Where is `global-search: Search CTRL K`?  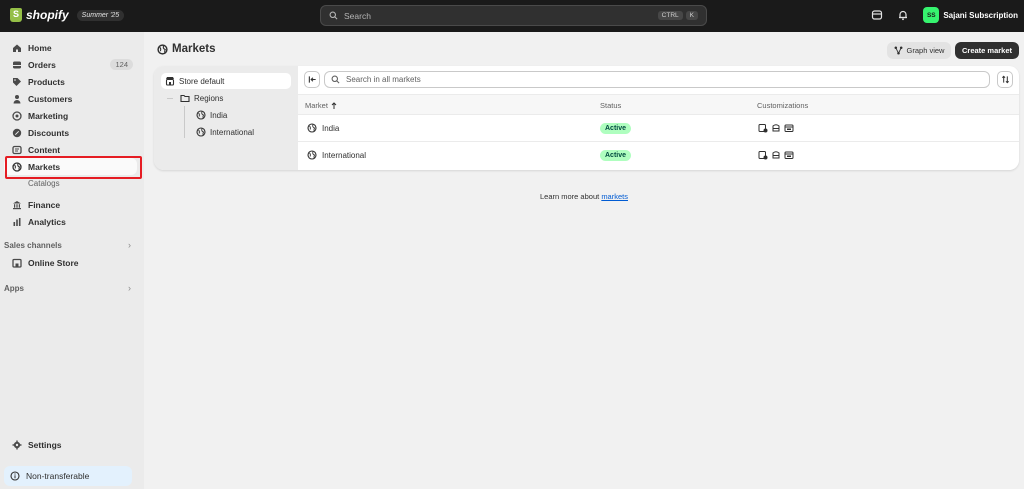
global-search: Search CTRL K is located at coordinates (513, 15).